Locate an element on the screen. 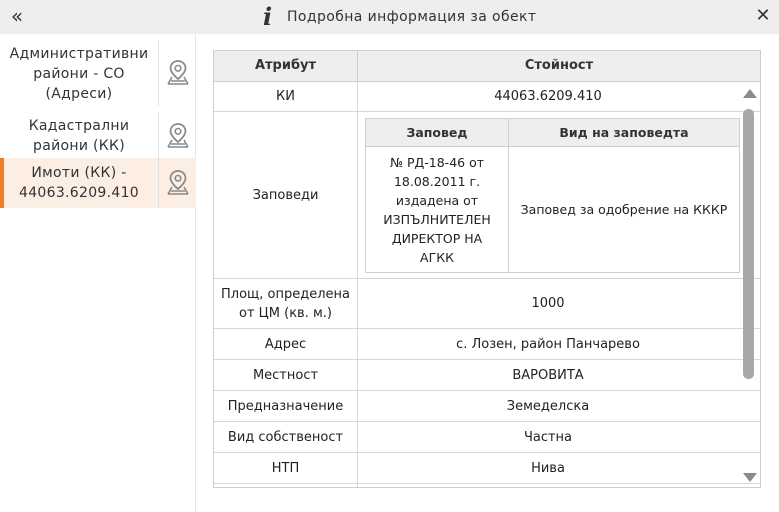 The width and height of the screenshot is (779, 512). close-button: ✕ is located at coordinates (763, 16).